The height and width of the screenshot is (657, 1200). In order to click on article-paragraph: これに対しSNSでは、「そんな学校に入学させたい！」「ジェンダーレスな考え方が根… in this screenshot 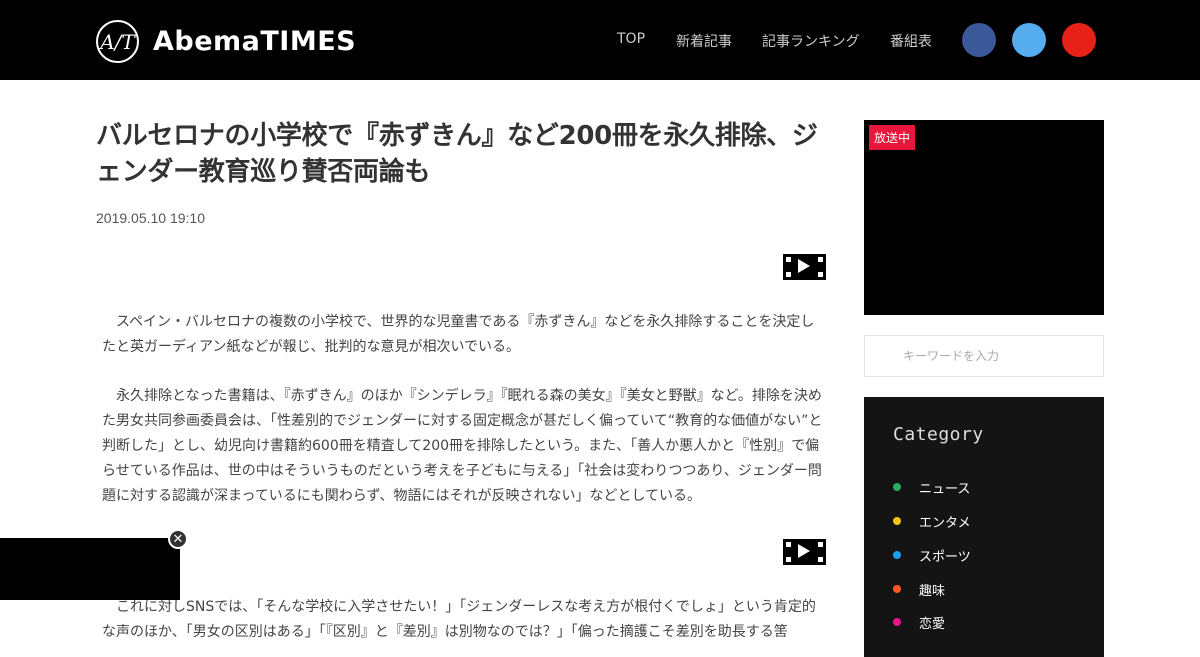, I will do `click(459, 619)`.